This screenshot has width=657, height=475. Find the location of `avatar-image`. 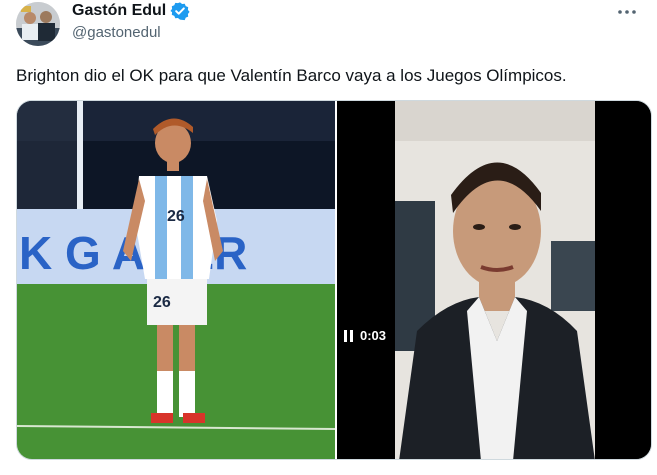

avatar-image is located at coordinates (38, 24).